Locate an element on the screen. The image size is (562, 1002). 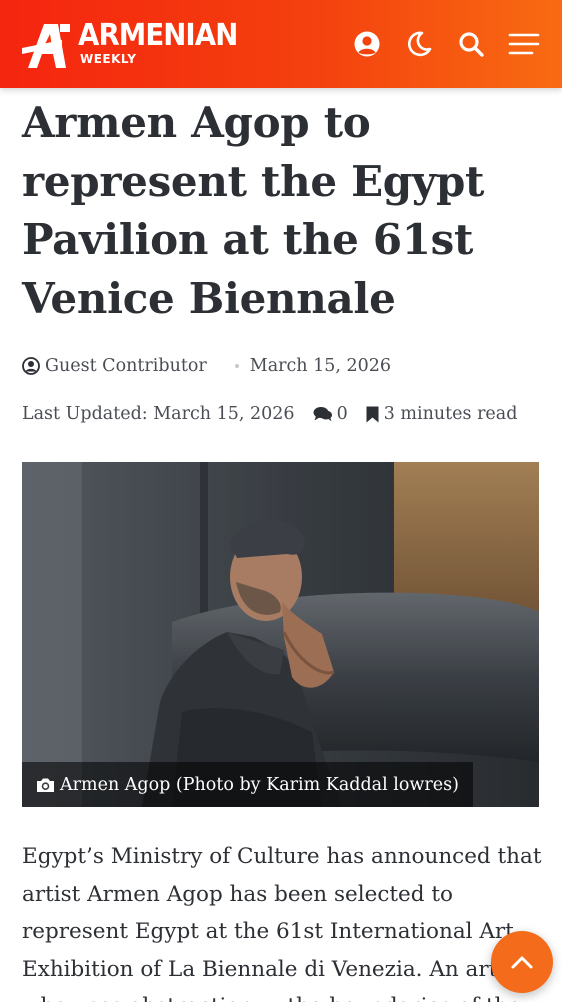
article-byline: Guest Contributor March 15, 2026 is located at coordinates (206, 366).